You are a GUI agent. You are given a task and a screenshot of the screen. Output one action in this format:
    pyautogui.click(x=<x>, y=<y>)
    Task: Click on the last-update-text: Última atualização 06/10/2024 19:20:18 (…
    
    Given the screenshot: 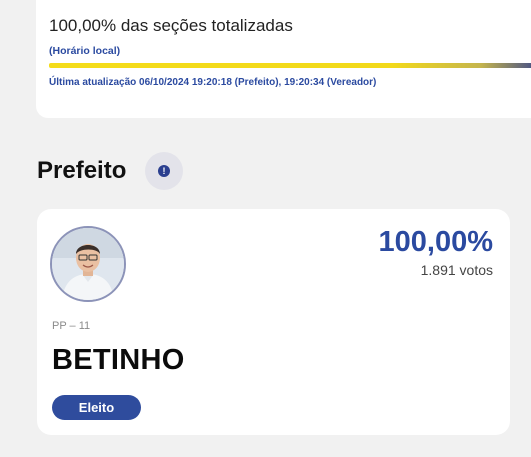 What is the action you would take?
    pyautogui.click(x=213, y=82)
    